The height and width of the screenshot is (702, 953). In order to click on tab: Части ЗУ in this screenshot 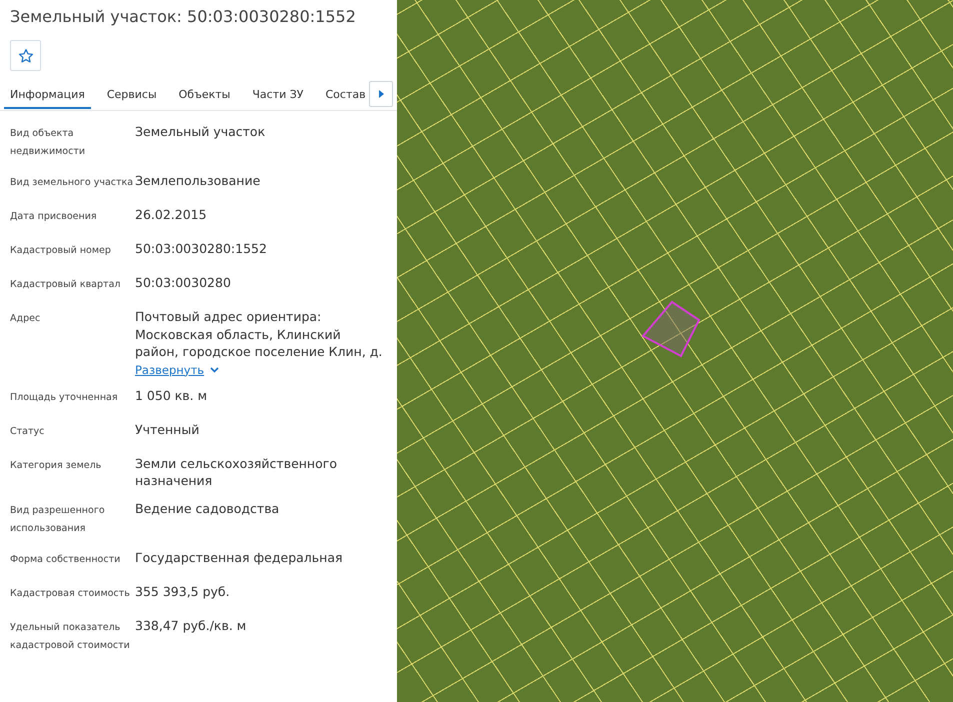, I will do `click(278, 95)`.